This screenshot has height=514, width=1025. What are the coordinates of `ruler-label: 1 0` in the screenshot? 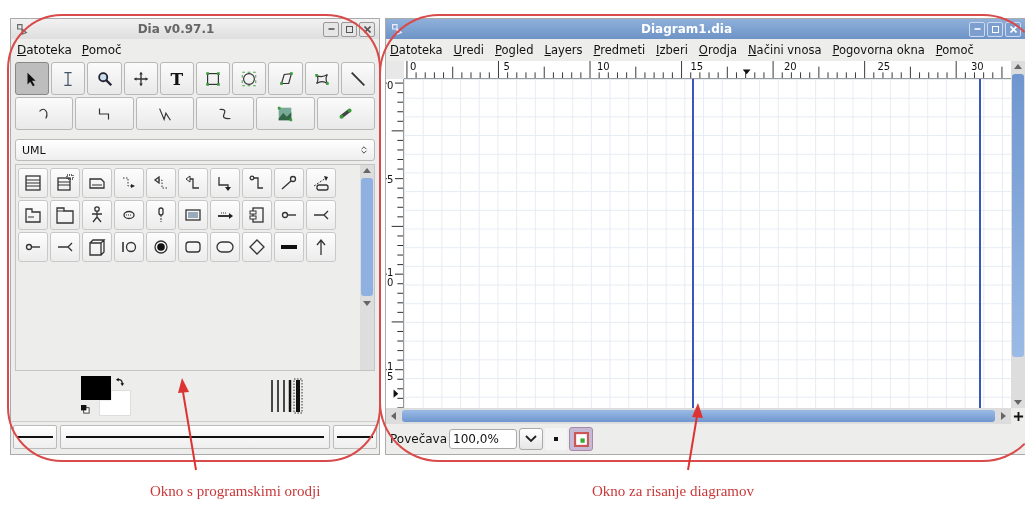 It's located at (391, 278).